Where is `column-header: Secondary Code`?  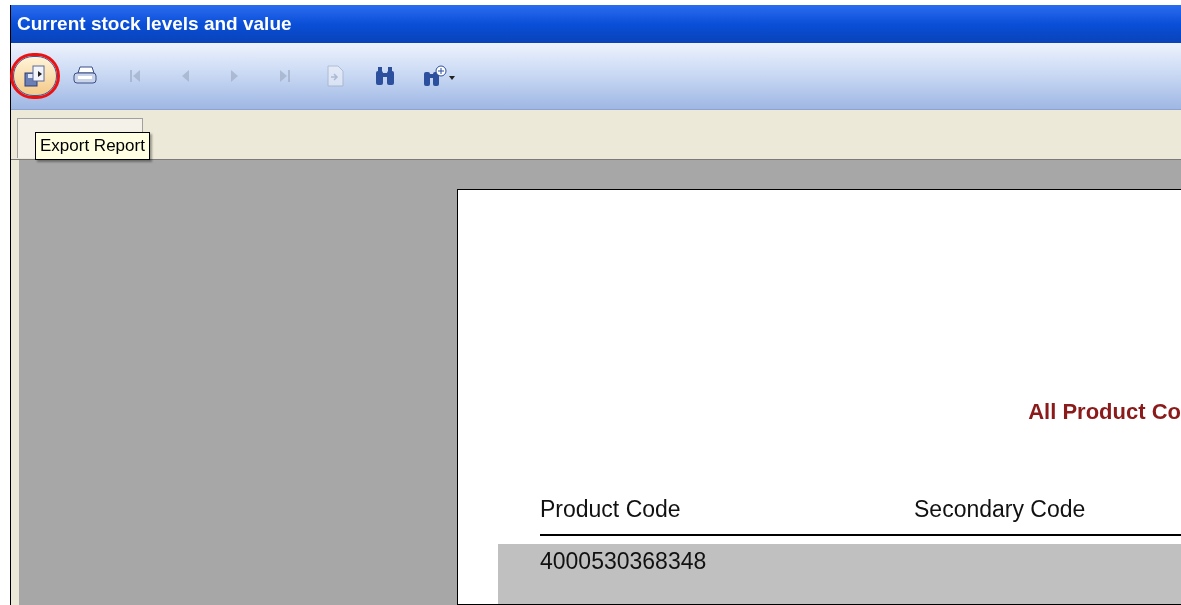
column-header: Secondary Code is located at coordinates (1000, 509).